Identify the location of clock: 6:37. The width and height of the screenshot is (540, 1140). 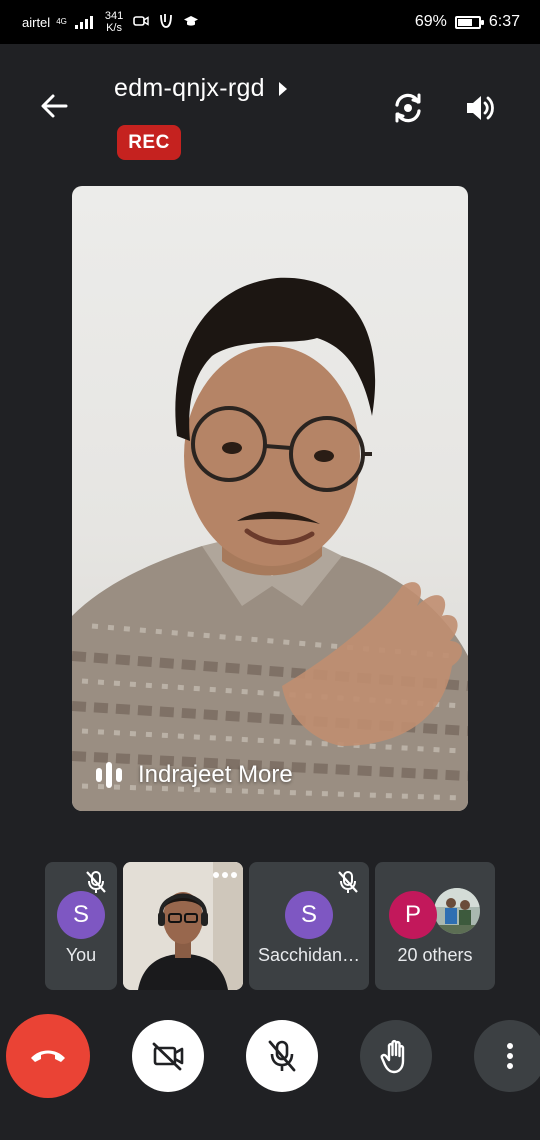
(504, 21).